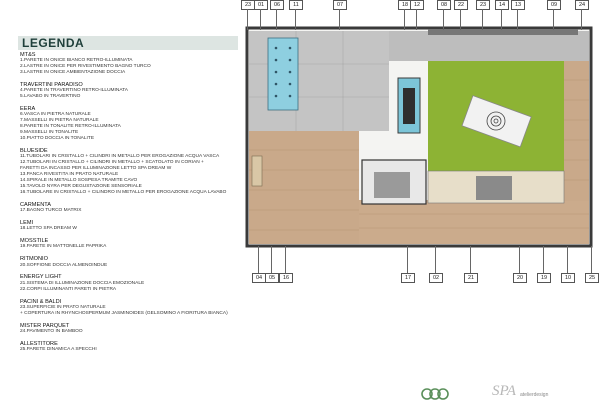 This screenshot has width=615, height=405. I want to click on legend-group: LEMI 18.LETTO SPA DREAM W, so click(127, 226).